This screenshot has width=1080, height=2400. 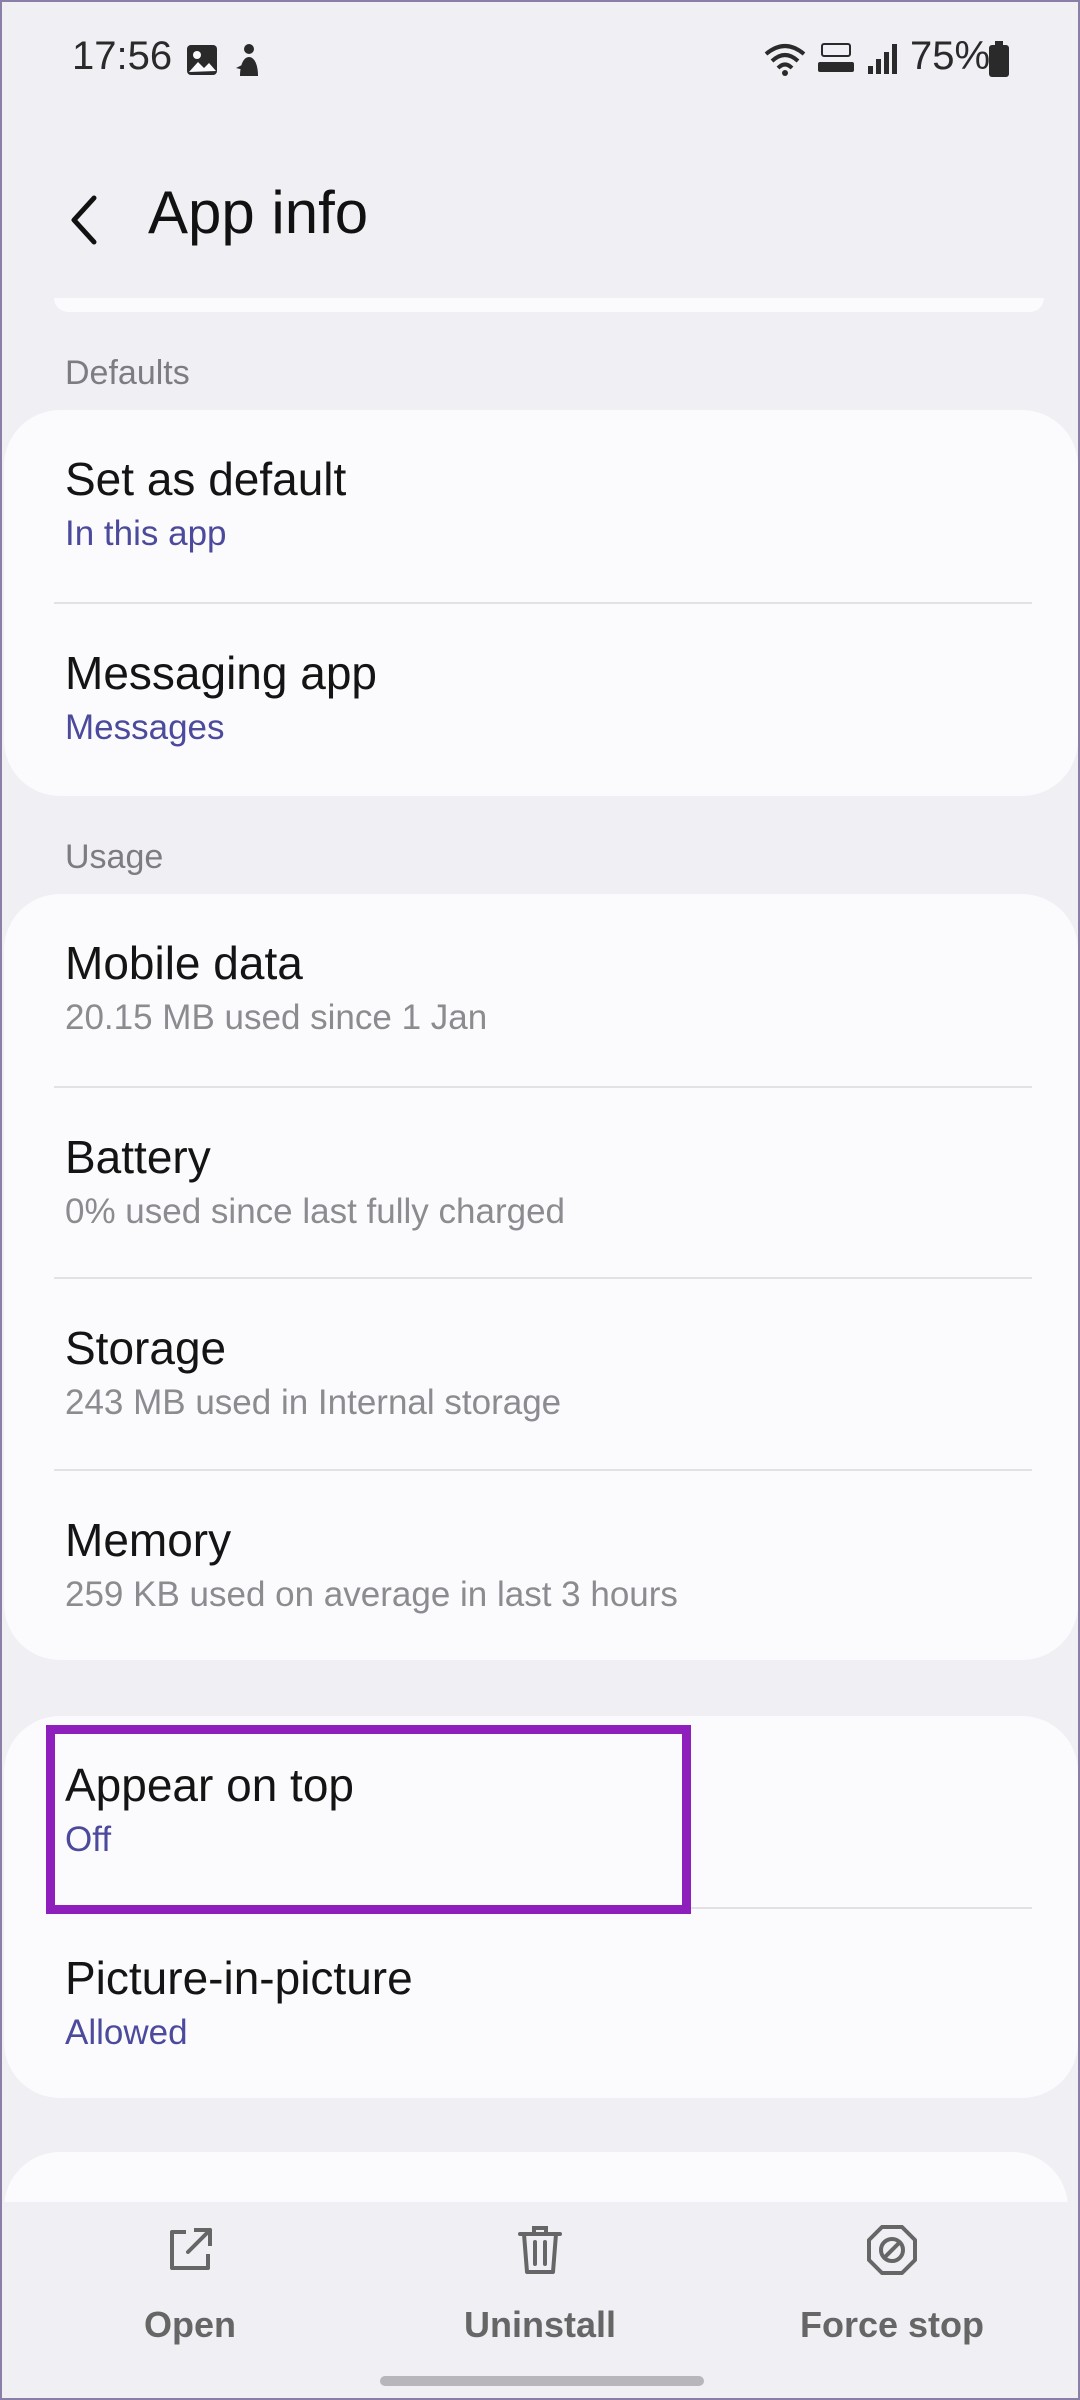 What do you see at coordinates (221, 673) in the screenshot?
I see `item-title: Messaging app` at bounding box center [221, 673].